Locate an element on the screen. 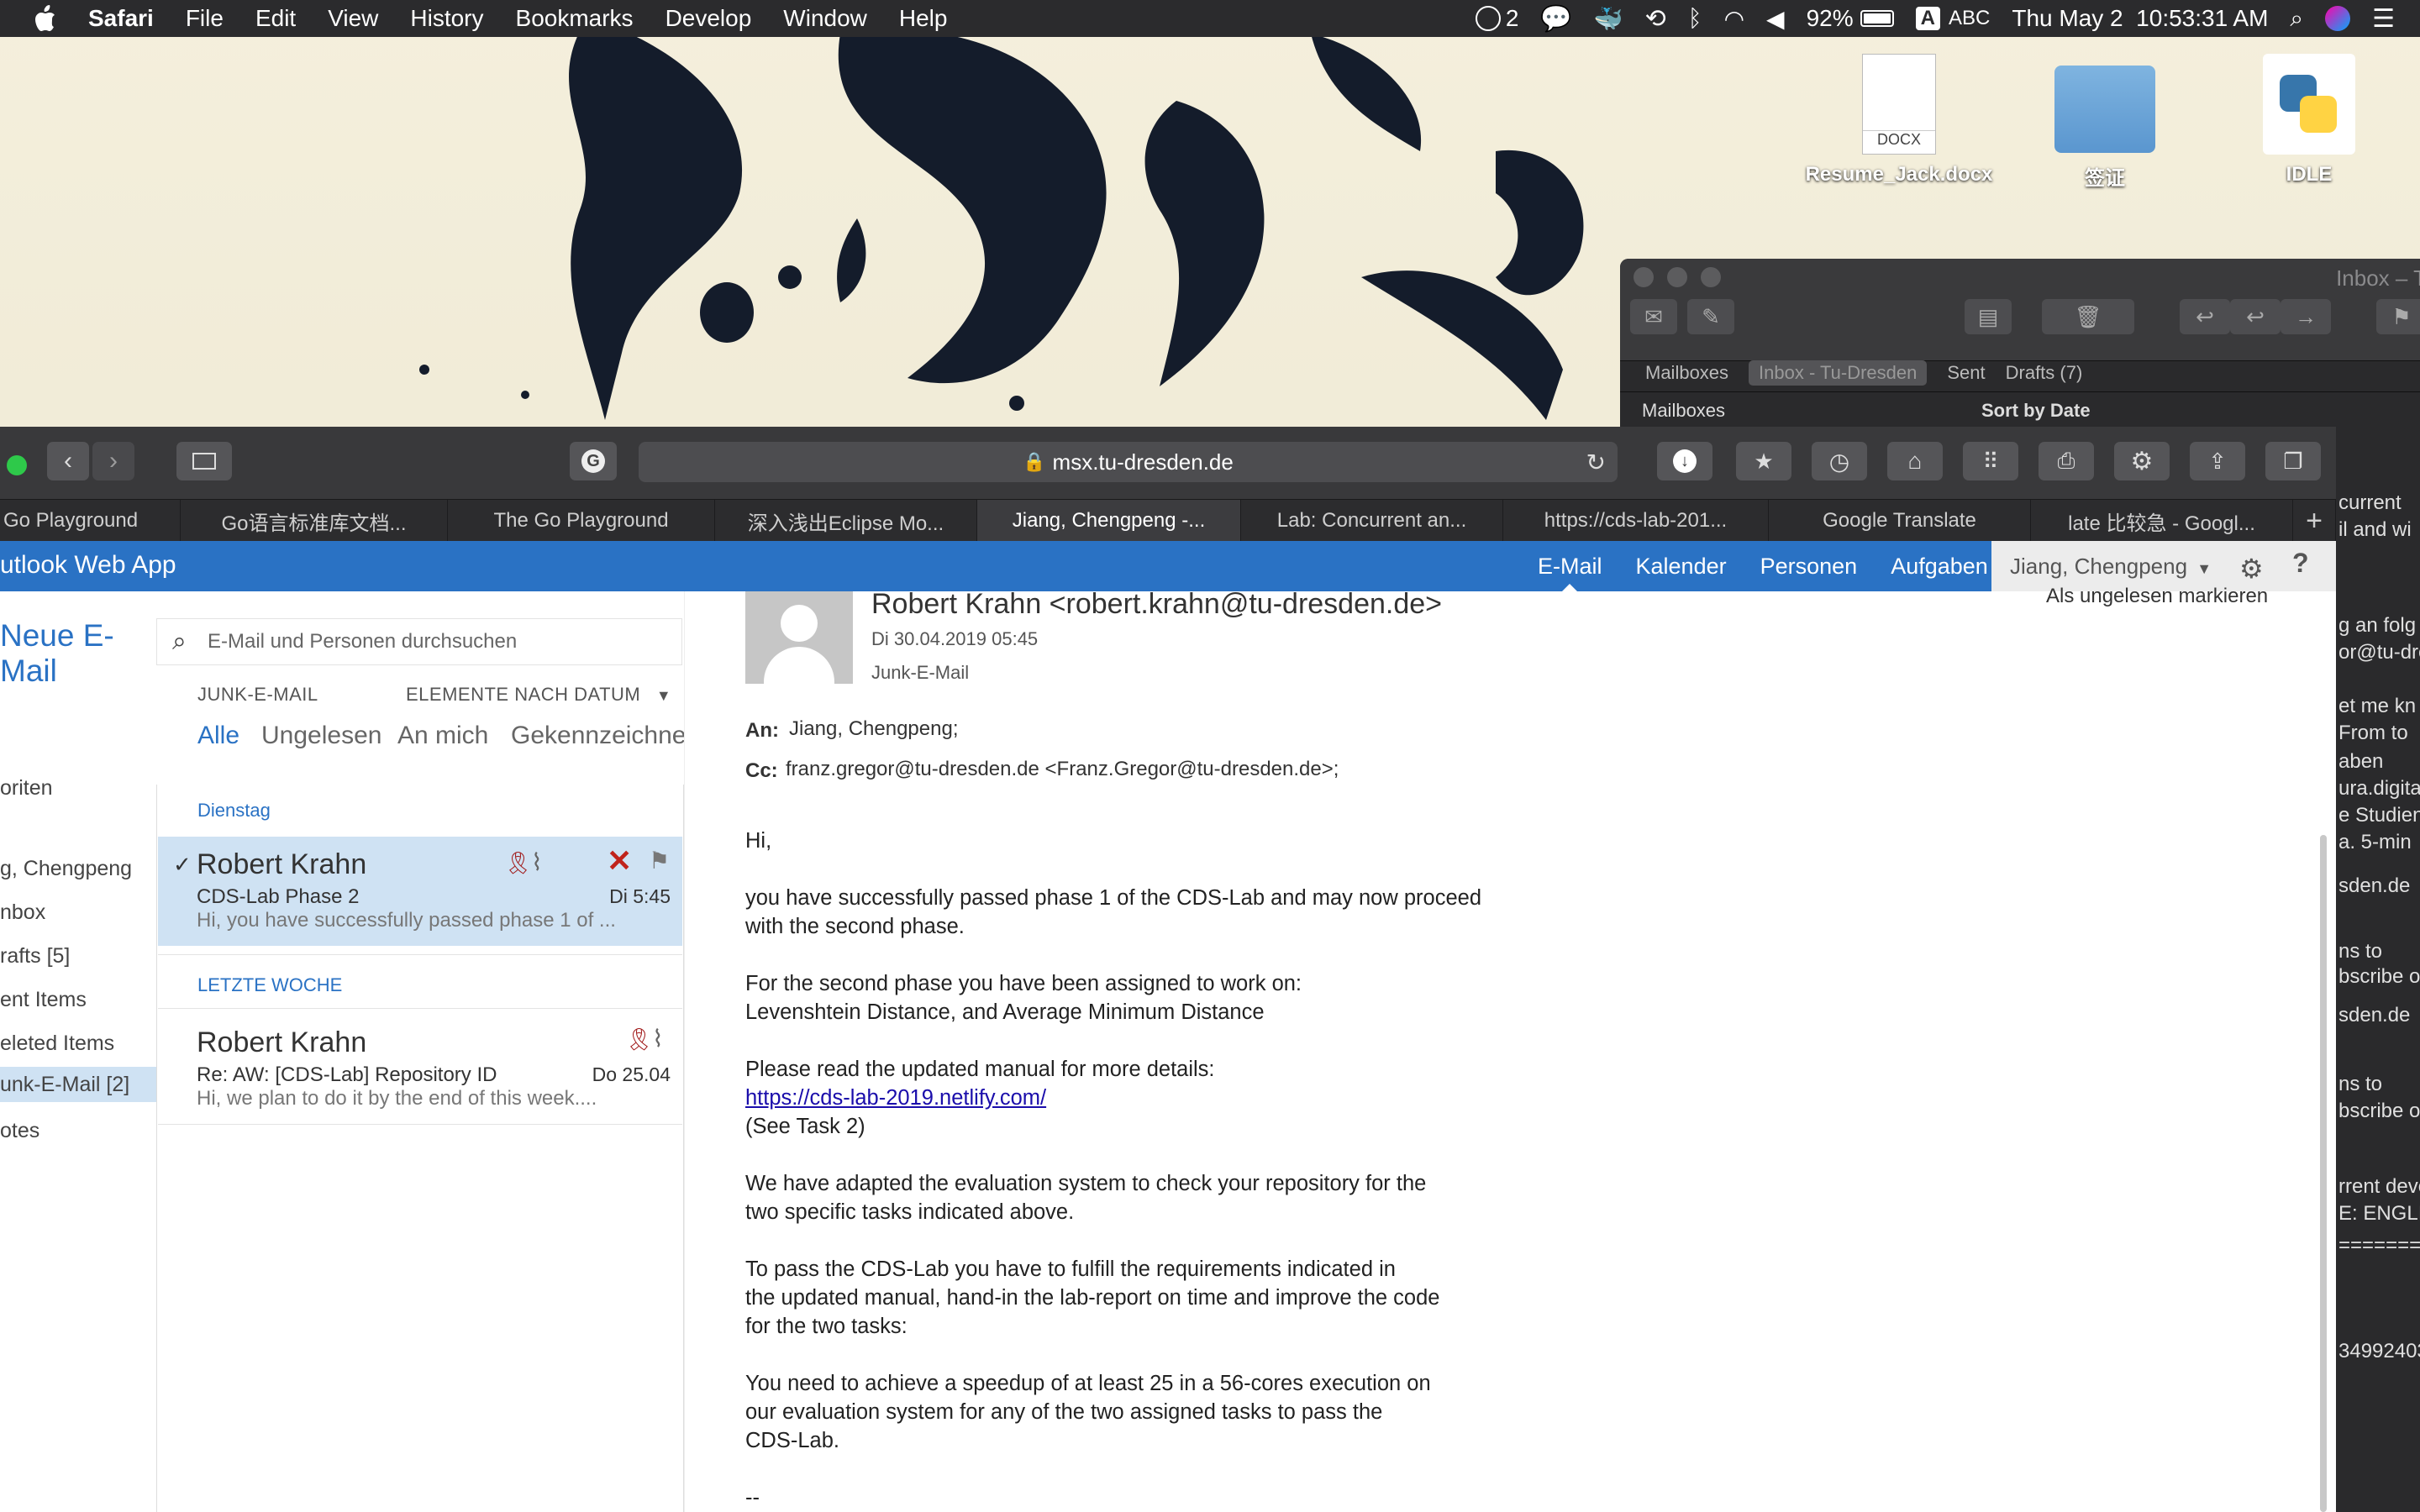 Image resolution: width=2420 pixels, height=1512 pixels. desktop-icon-idle: IDLE is located at coordinates (2309, 120).